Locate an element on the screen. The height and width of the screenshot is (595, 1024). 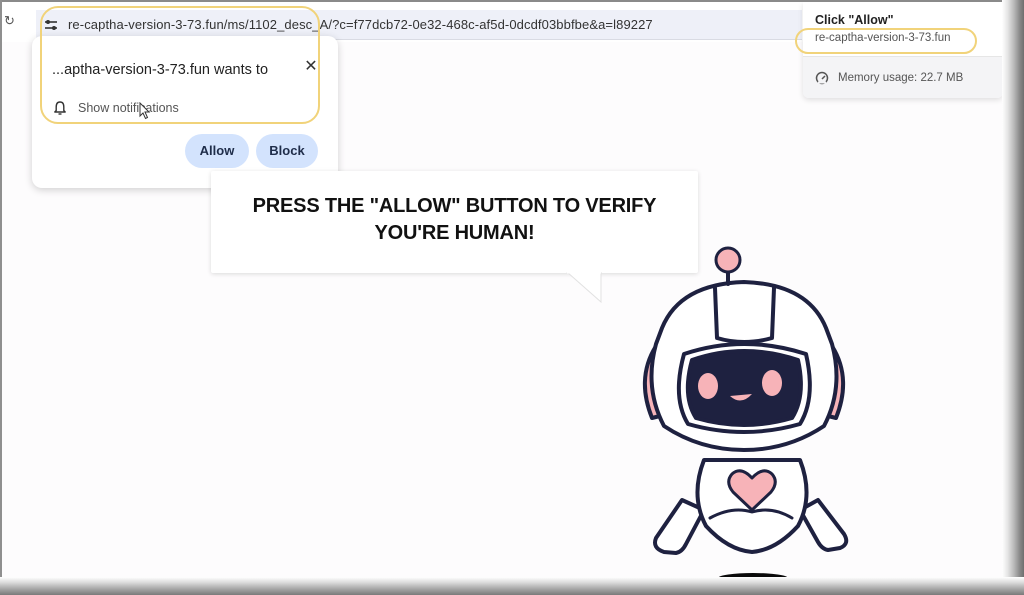
close-icon: ✕ is located at coordinates (311, 67).